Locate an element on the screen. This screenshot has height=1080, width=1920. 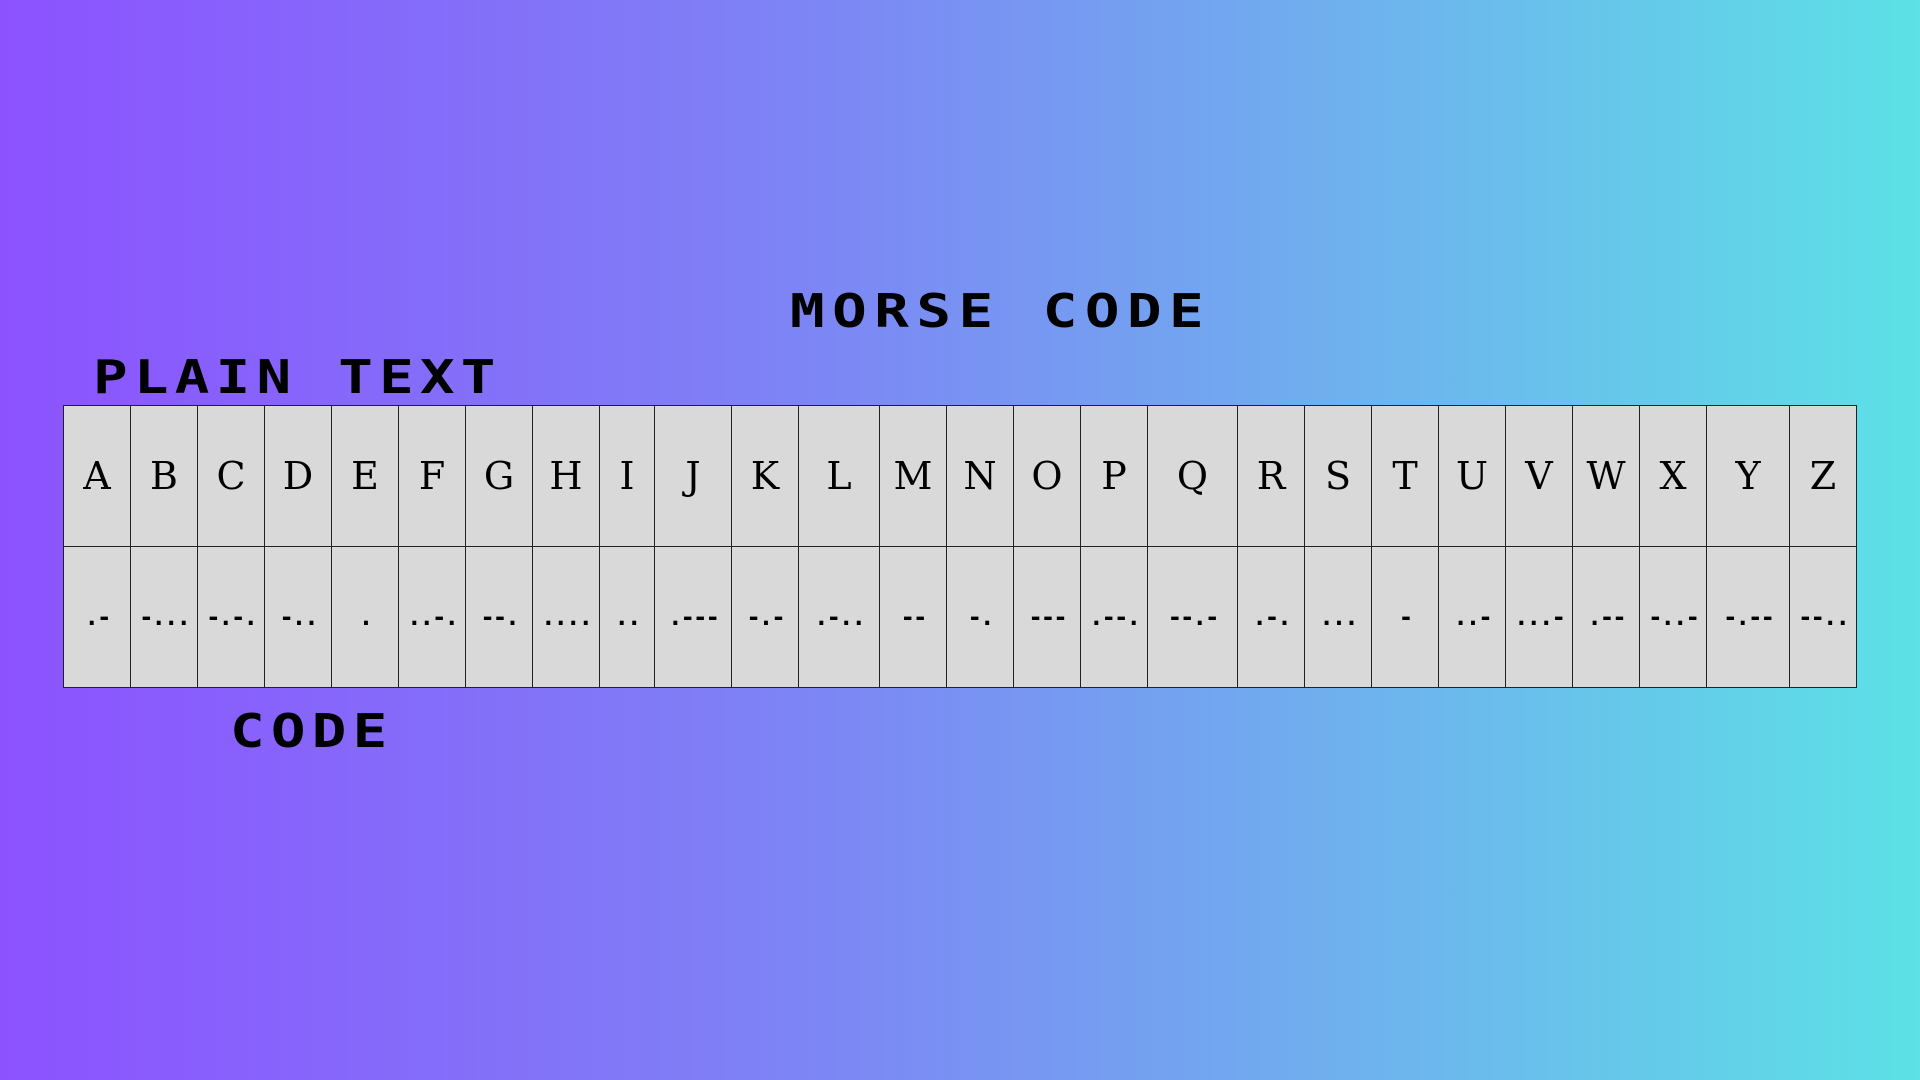
letter-cell: G is located at coordinates (499, 476).